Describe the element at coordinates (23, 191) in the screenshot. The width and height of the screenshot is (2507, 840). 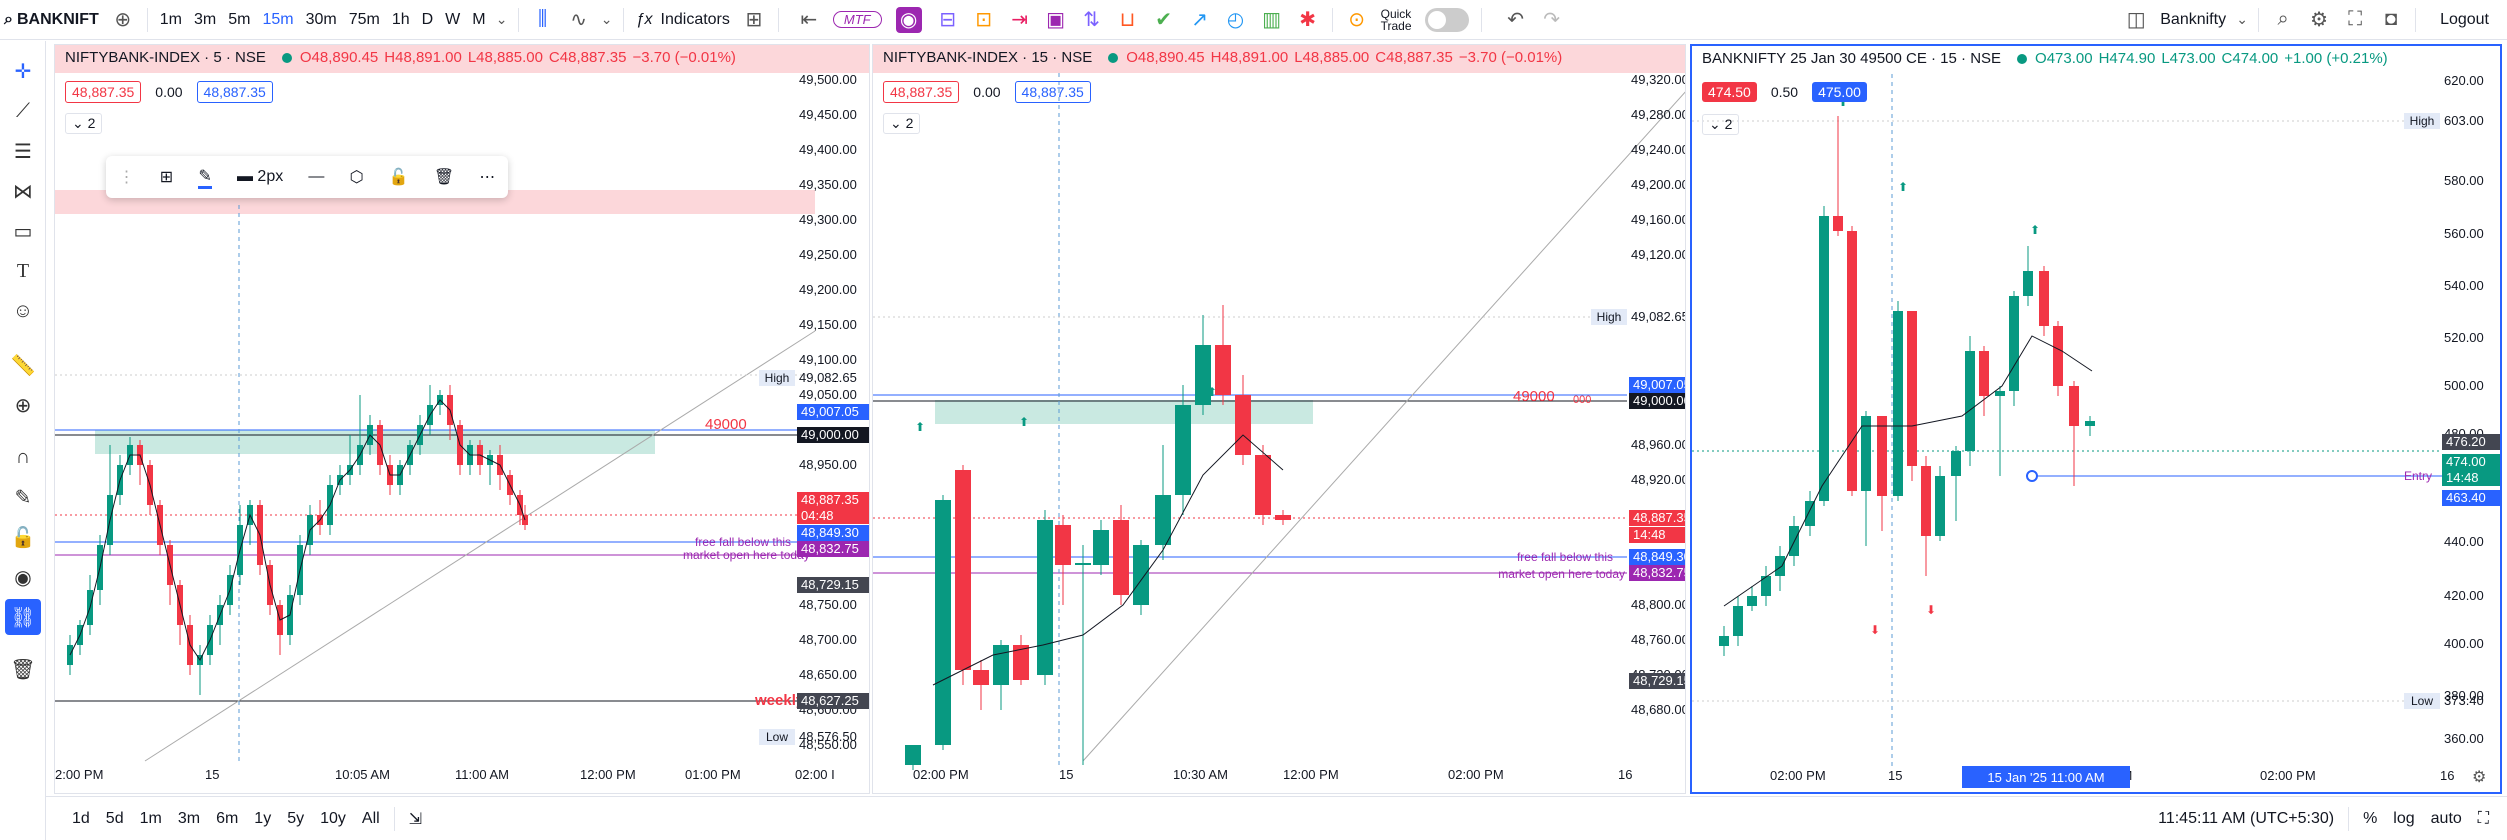
I see `pattern-icon: ⋈` at that location.